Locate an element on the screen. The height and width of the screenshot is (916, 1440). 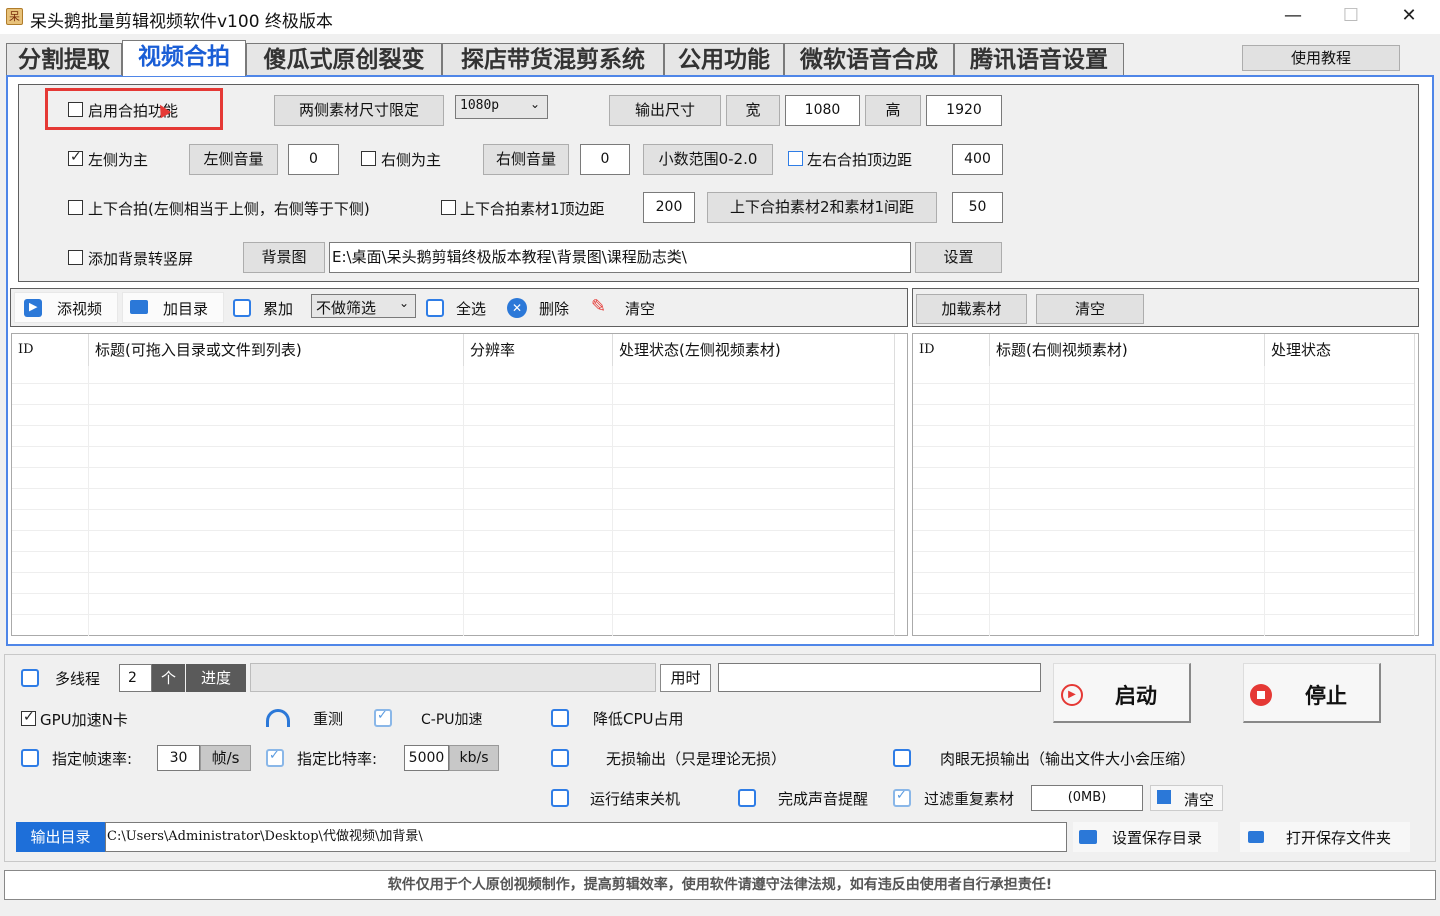
tab-video-collab: 视频合拍 is located at coordinates (184, 58).